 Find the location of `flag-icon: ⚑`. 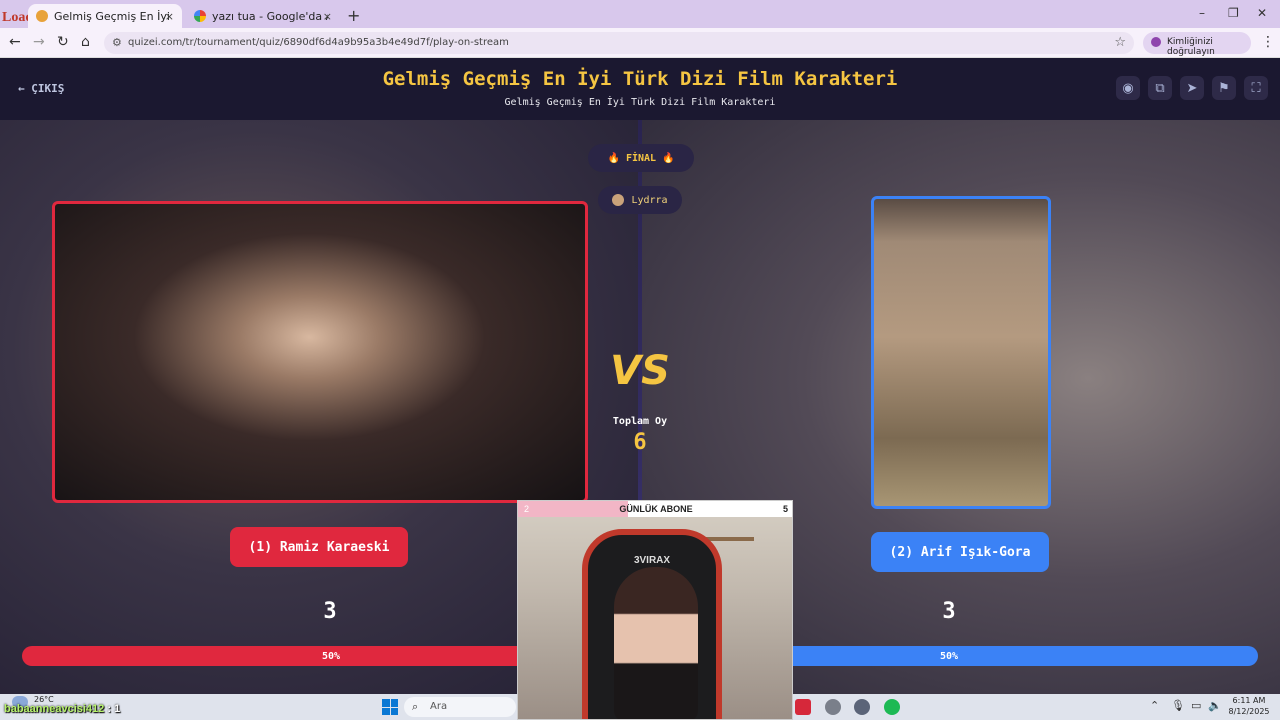

flag-icon: ⚑ is located at coordinates (1224, 88).